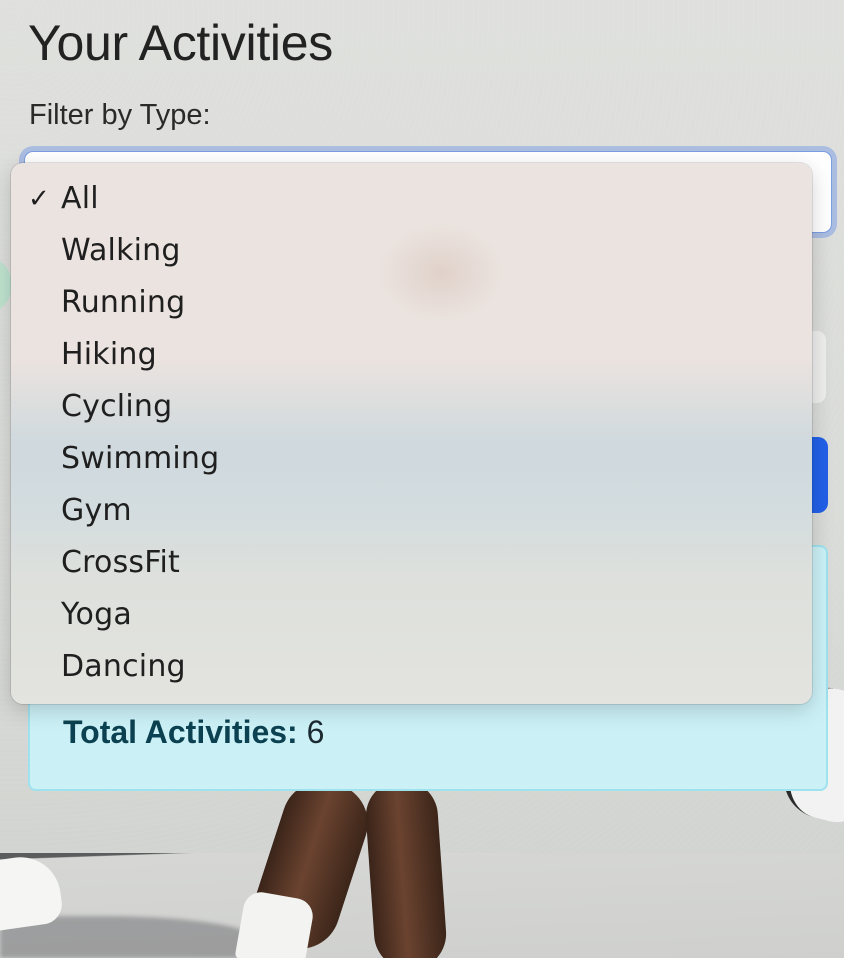  What do you see at coordinates (411, 667) in the screenshot?
I see `dropdown-option-dancing: Dancing` at bounding box center [411, 667].